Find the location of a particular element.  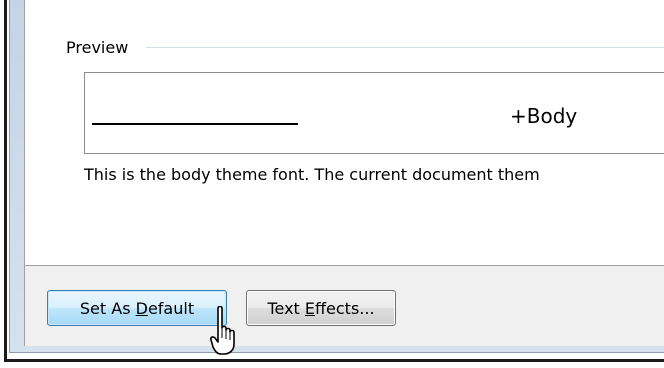

preview-underline is located at coordinates (195, 124).